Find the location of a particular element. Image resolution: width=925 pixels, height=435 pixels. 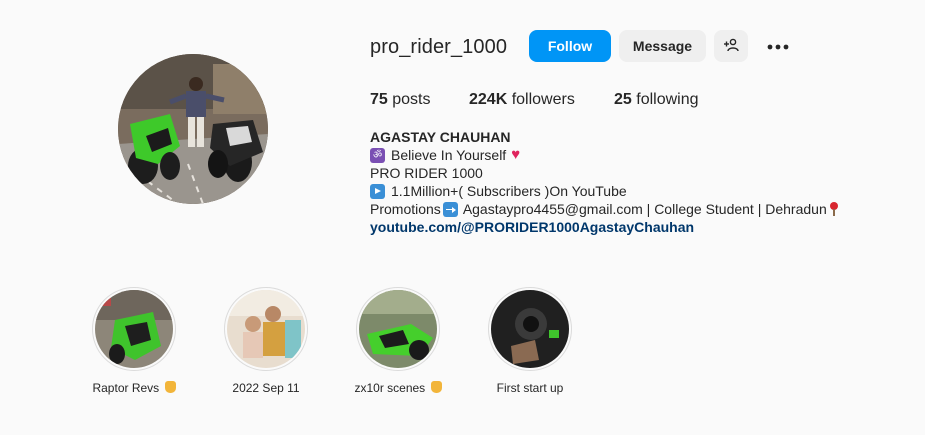

message-button: Message is located at coordinates (662, 46).